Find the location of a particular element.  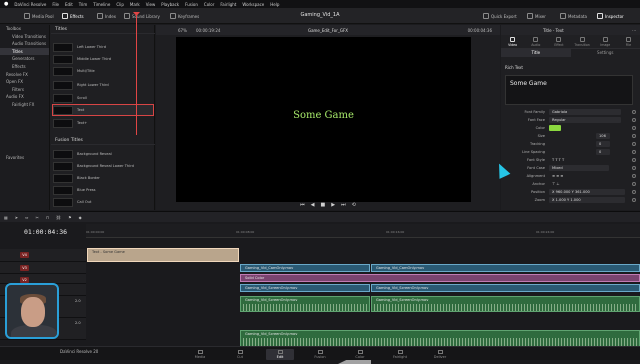

menu-timeline: Timeline is located at coordinates (101, 4).